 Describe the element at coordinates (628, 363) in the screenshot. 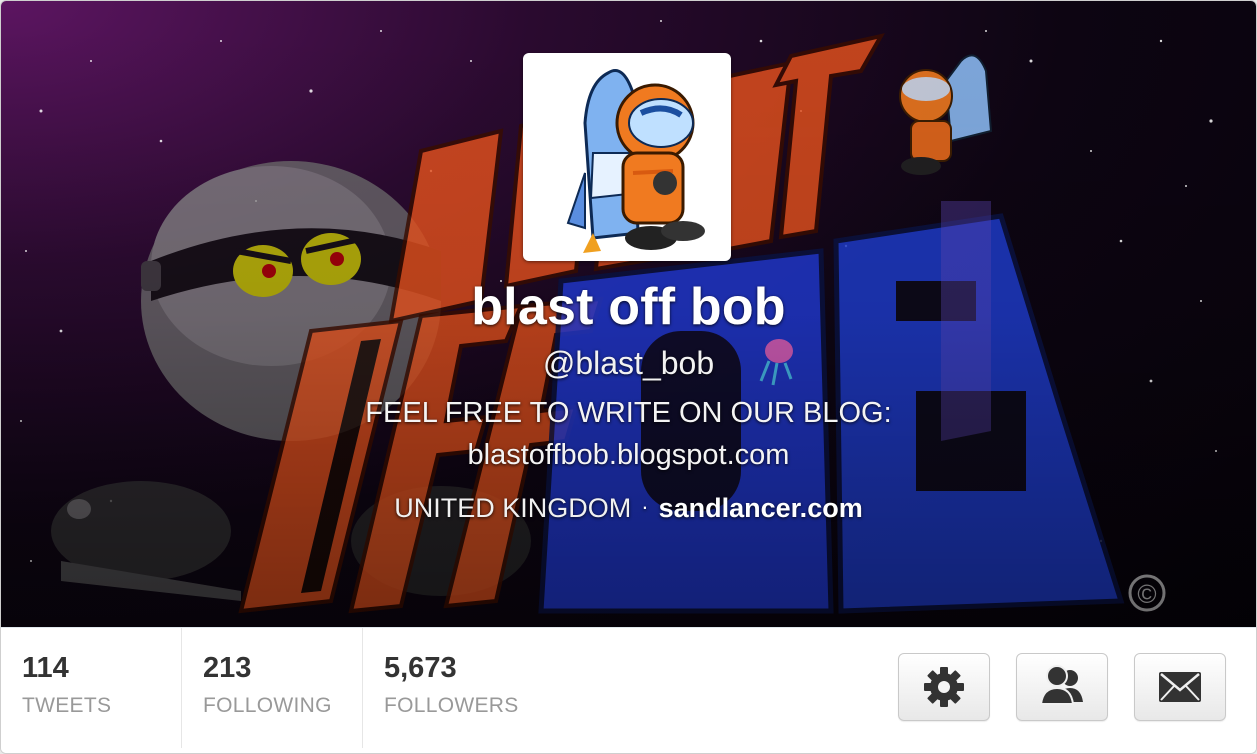

I see `profile-handle: @blast_bob` at that location.